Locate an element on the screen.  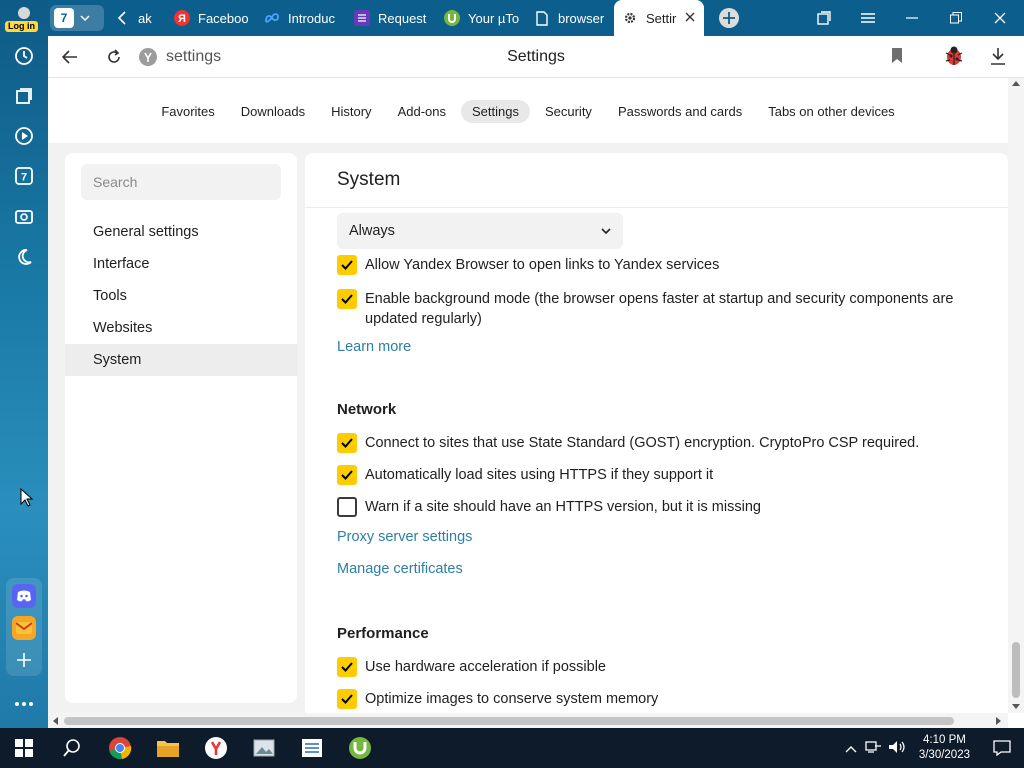
notifications-icon is located at coordinates (1002, 748).